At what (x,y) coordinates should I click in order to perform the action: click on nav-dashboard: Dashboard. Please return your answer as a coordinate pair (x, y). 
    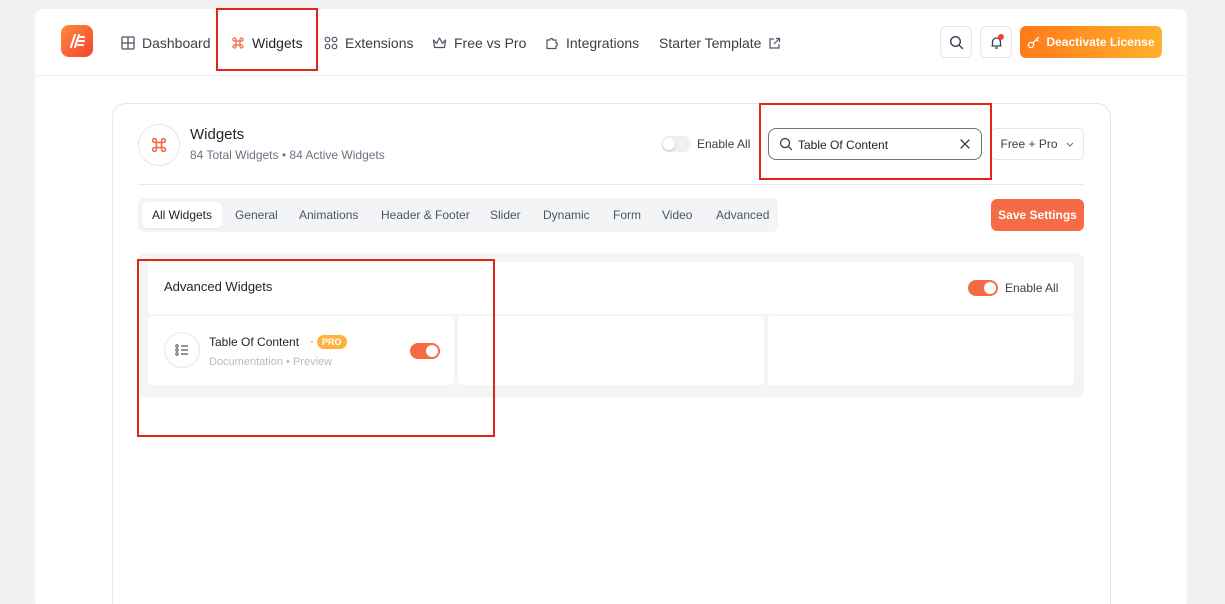
    Looking at the image, I should click on (166, 43).